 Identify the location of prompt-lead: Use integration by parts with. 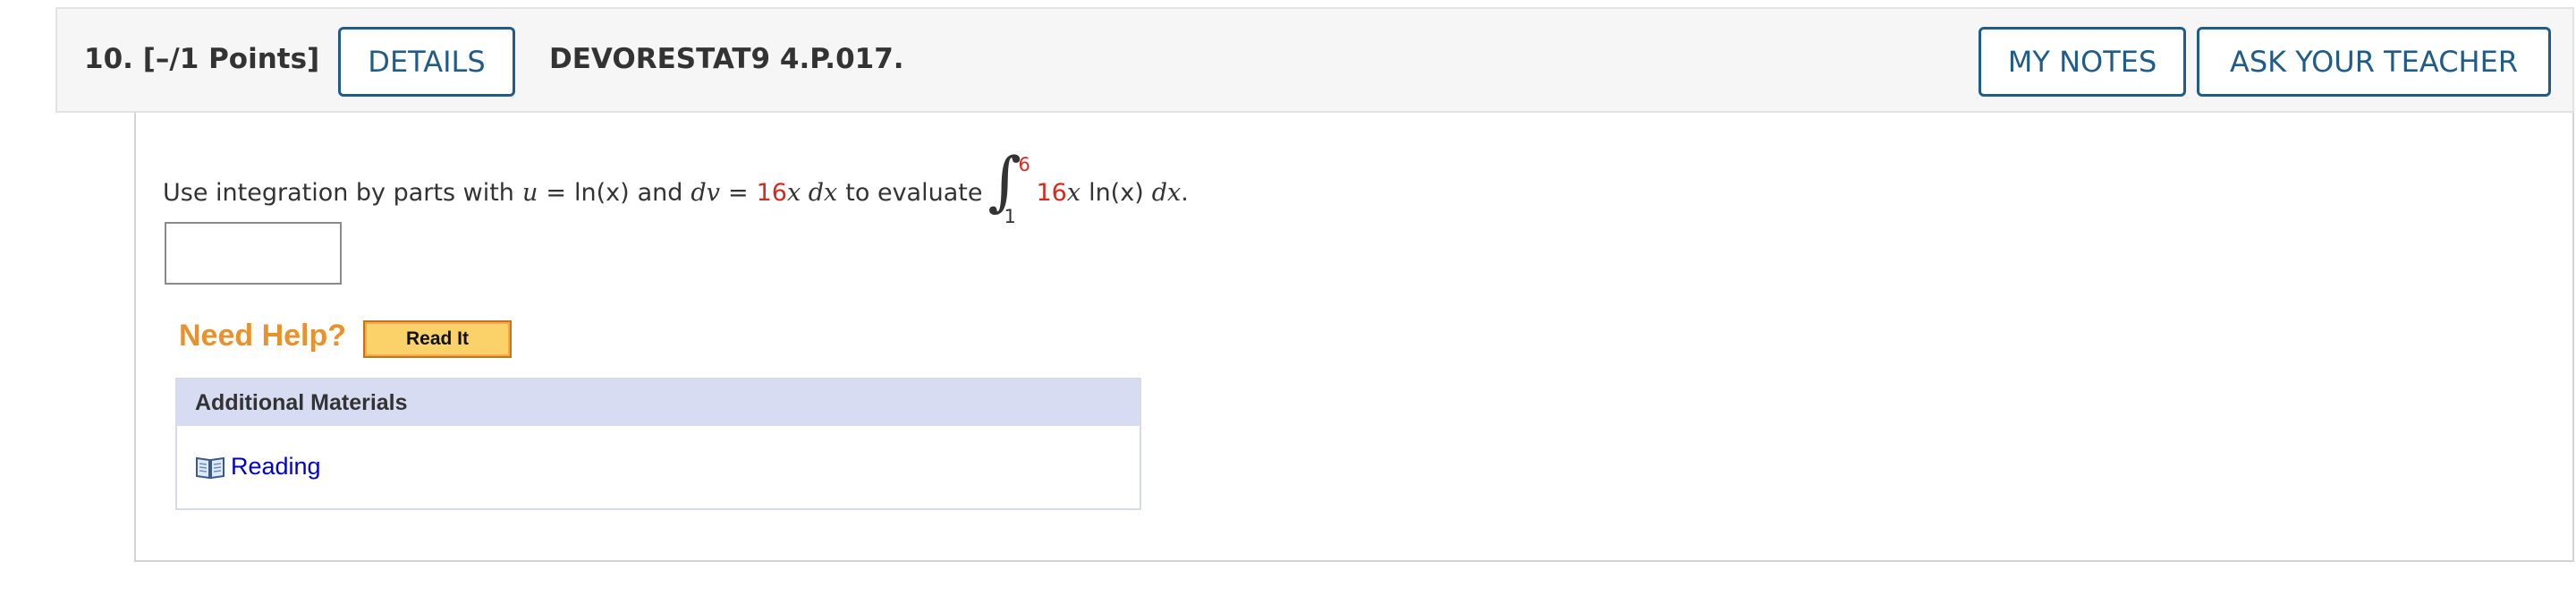
(338, 192).